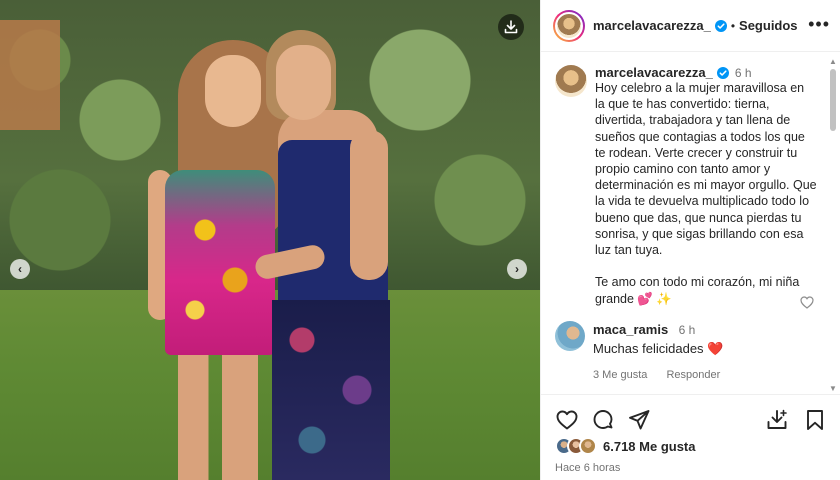 The height and width of the screenshot is (480, 840). I want to click on next-photo-button: ›, so click(517, 269).